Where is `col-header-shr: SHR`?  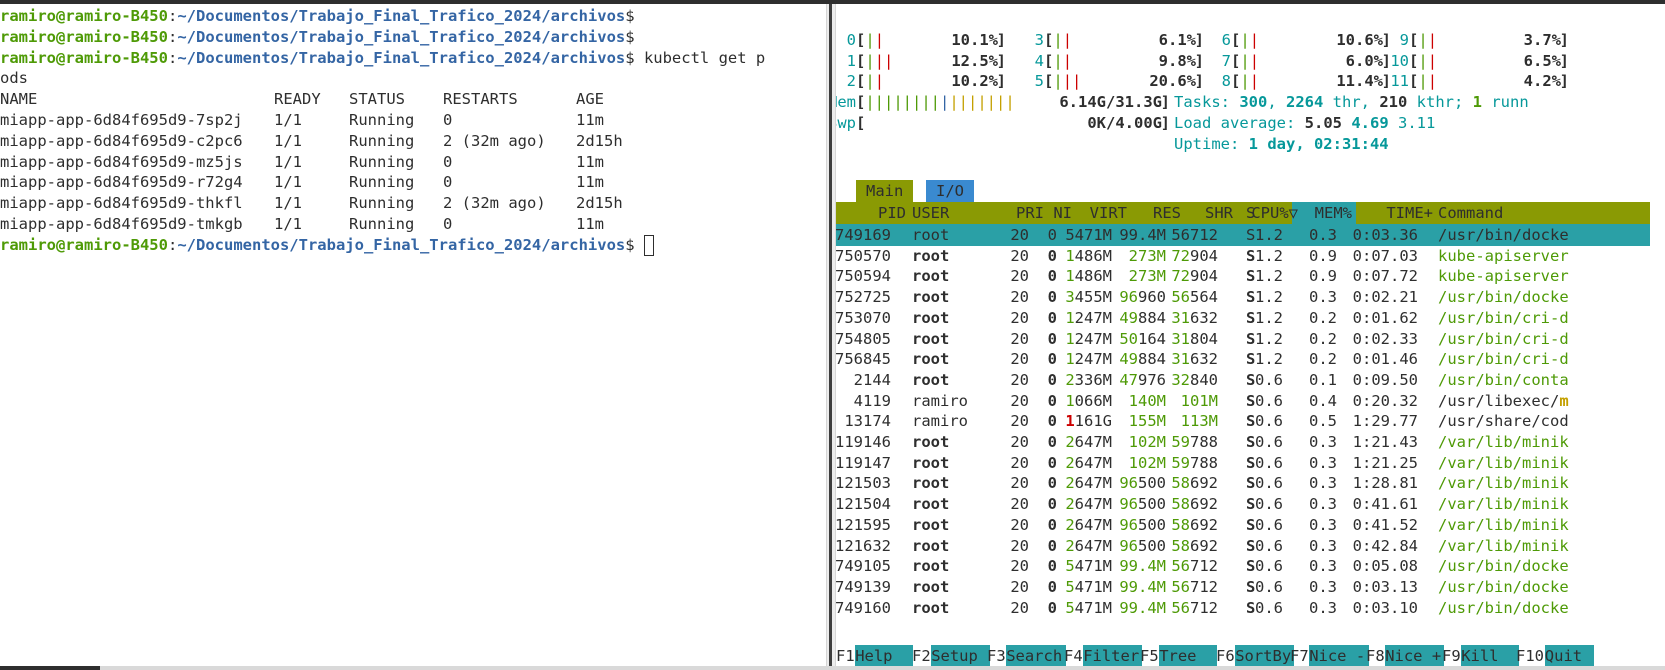 col-header-shr: SHR is located at coordinates (1219, 213).